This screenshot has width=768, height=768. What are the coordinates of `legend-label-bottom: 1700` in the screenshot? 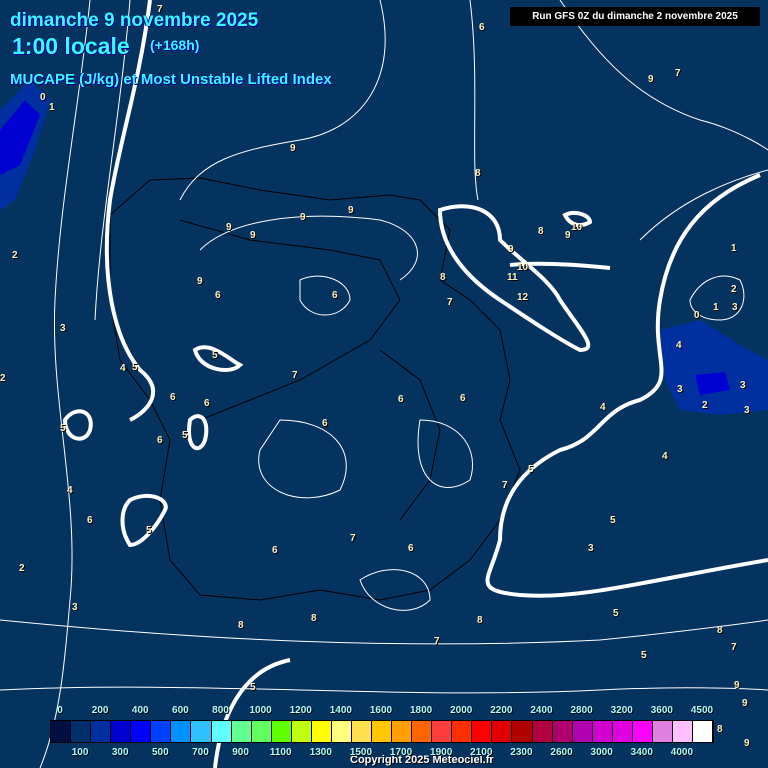 It's located at (401, 752).